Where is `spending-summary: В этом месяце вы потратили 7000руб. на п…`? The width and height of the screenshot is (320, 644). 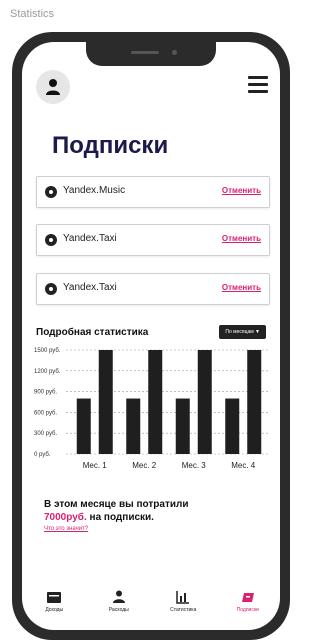
spending-summary: В этом месяце вы потратили 7000руб. на п… is located at coordinates (154, 511).